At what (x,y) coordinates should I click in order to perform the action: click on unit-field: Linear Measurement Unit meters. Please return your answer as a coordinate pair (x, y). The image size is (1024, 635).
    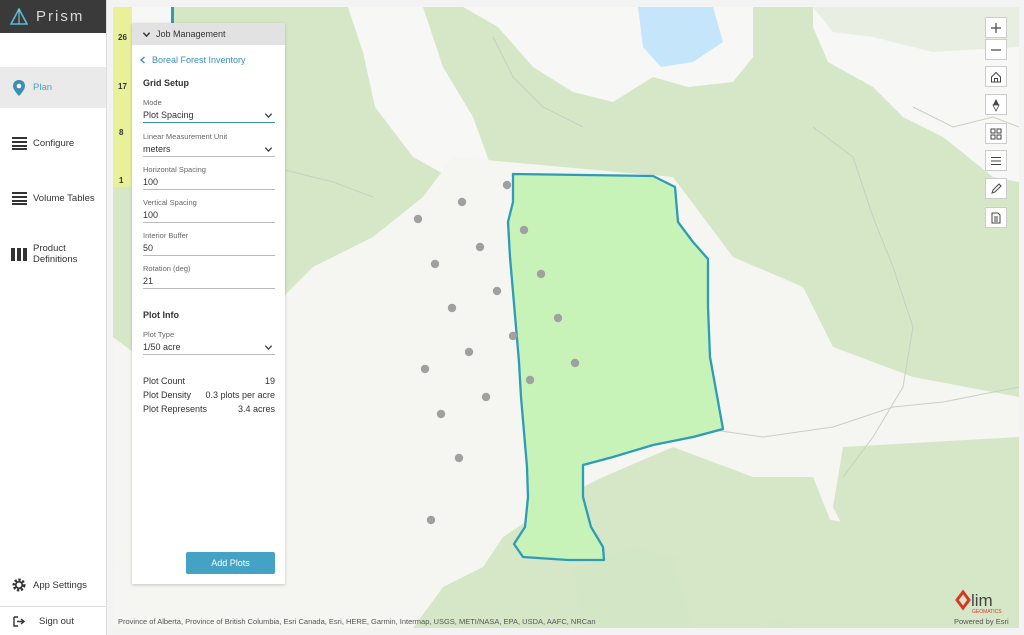
    Looking at the image, I should click on (209, 144).